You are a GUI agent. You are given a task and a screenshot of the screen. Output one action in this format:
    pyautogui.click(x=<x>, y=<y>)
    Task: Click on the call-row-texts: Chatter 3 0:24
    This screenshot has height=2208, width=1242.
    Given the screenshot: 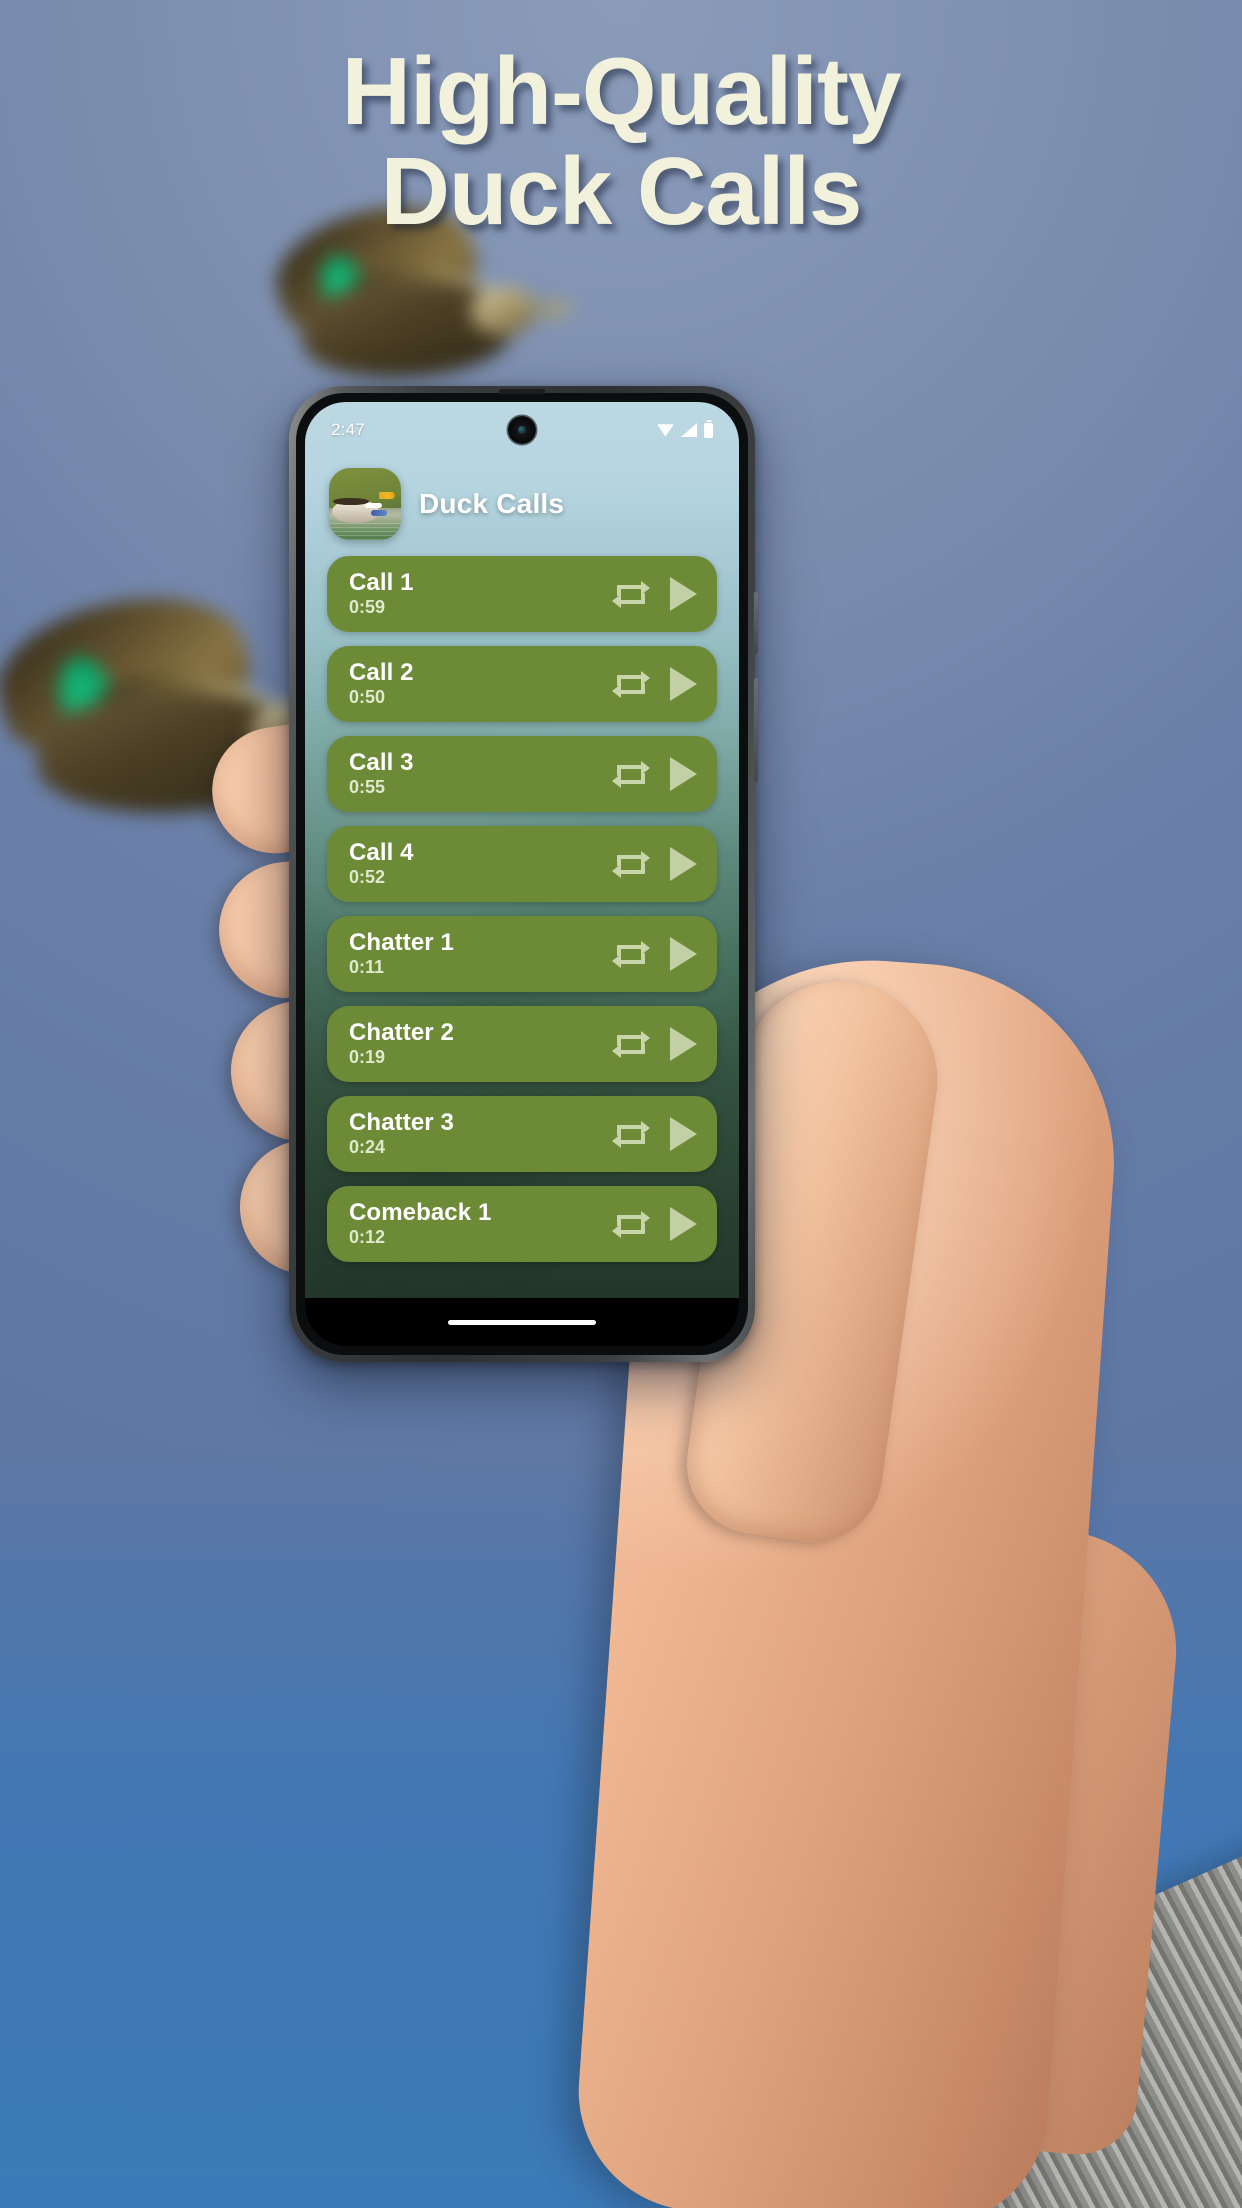 What is the action you would take?
    pyautogui.click(x=481, y=1133)
    